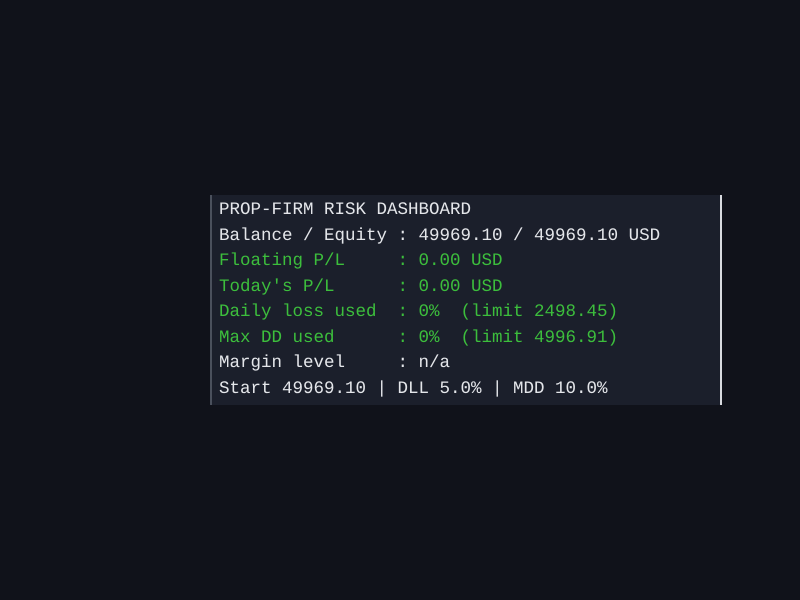 The height and width of the screenshot is (600, 800). Describe the element at coordinates (334, 363) in the screenshot. I see `dashboard-line: Margin level : n/a` at that location.